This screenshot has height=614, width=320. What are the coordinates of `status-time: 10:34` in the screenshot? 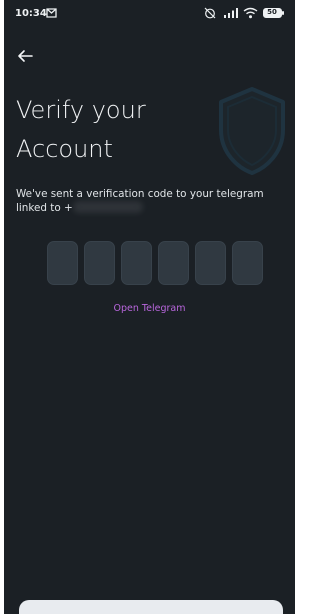 It's located at (31, 13).